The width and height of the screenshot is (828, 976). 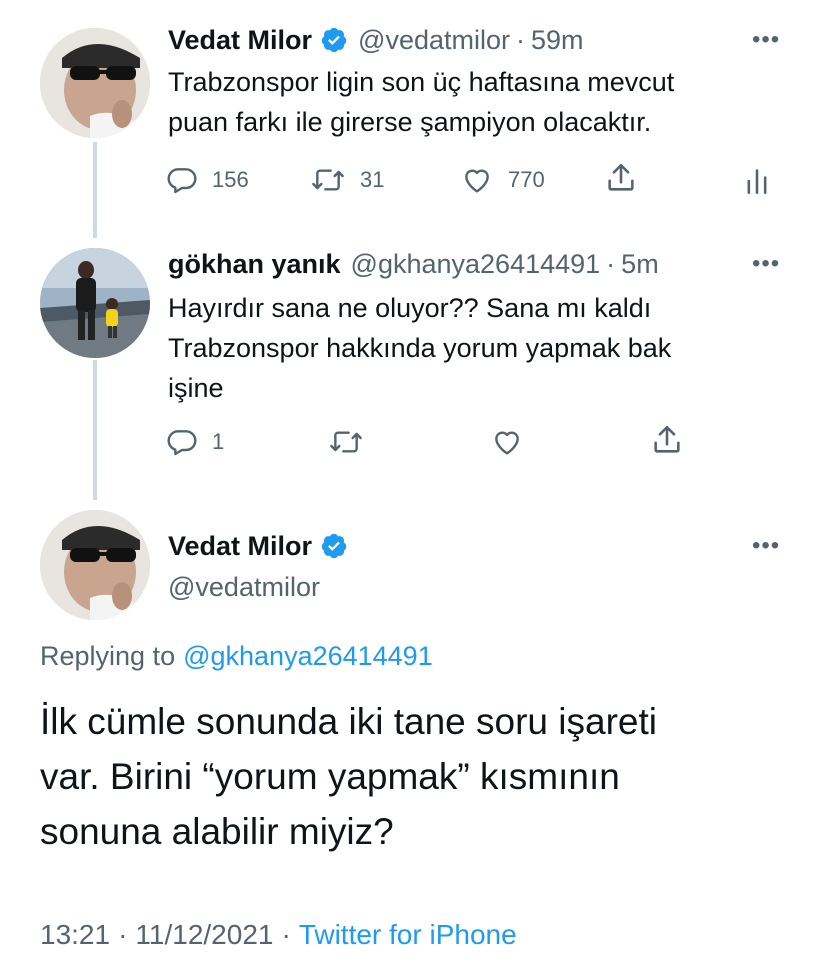 What do you see at coordinates (75, 935) in the screenshot?
I see `post-time: 13:21` at bounding box center [75, 935].